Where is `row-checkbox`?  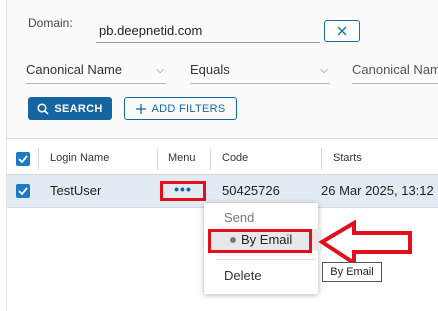 row-checkbox is located at coordinates (23, 191).